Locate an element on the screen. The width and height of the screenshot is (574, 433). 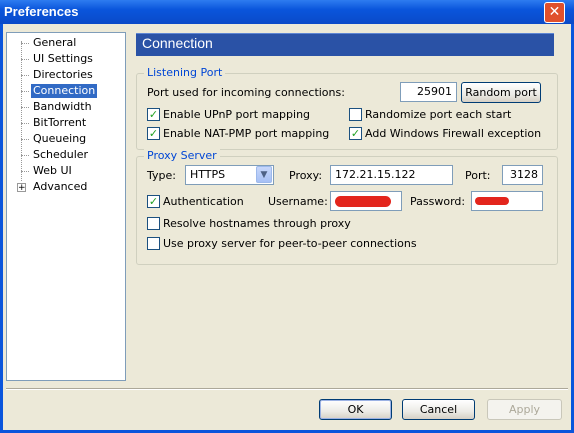
proxy-host-input: 172.21.15.122 is located at coordinates (391, 175).